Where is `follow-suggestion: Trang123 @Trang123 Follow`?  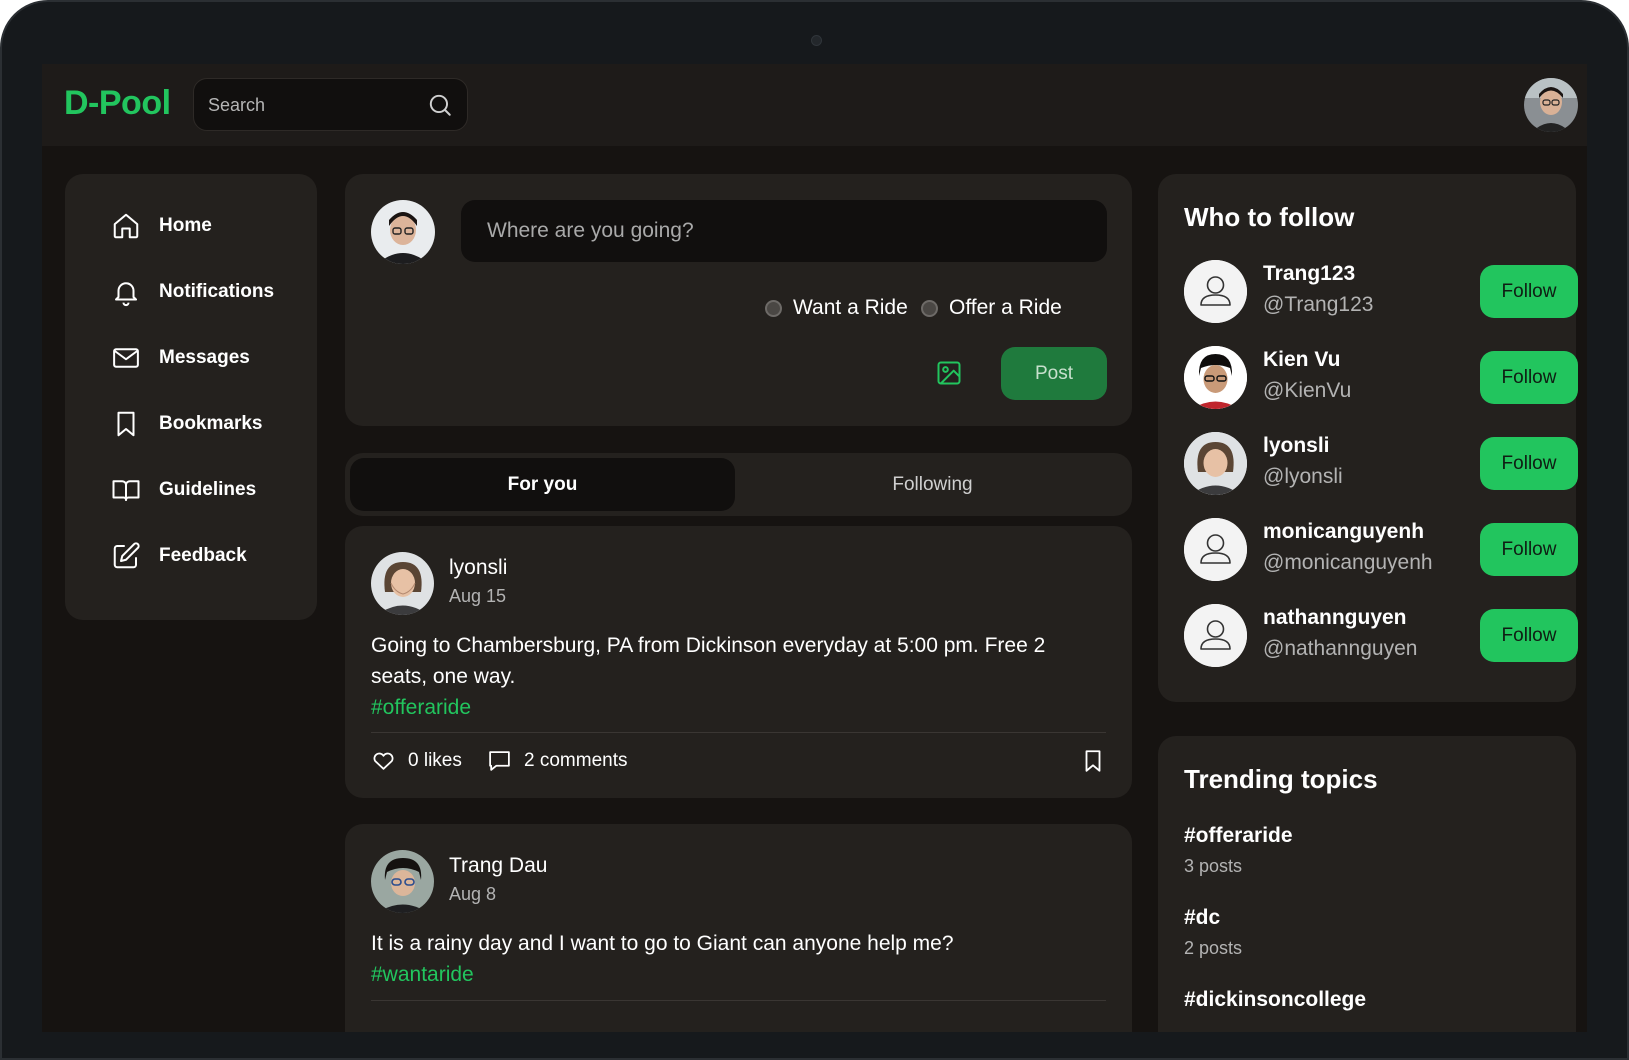
follow-suggestion: Trang123 @Trang123 Follow is located at coordinates (1381, 292).